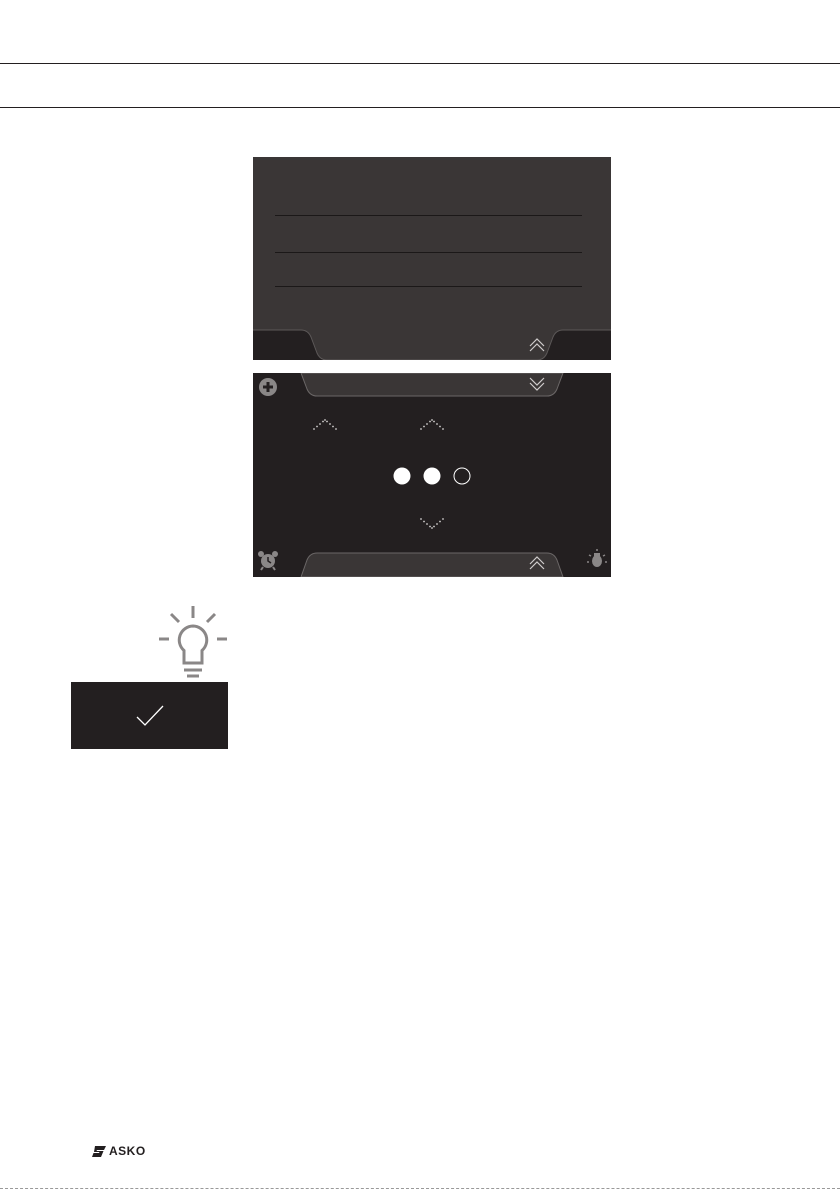 Image resolution: width=840 pixels, height=1192 pixels. Describe the element at coordinates (432, 523) in the screenshot. I see `decrease-arrow-center` at that location.